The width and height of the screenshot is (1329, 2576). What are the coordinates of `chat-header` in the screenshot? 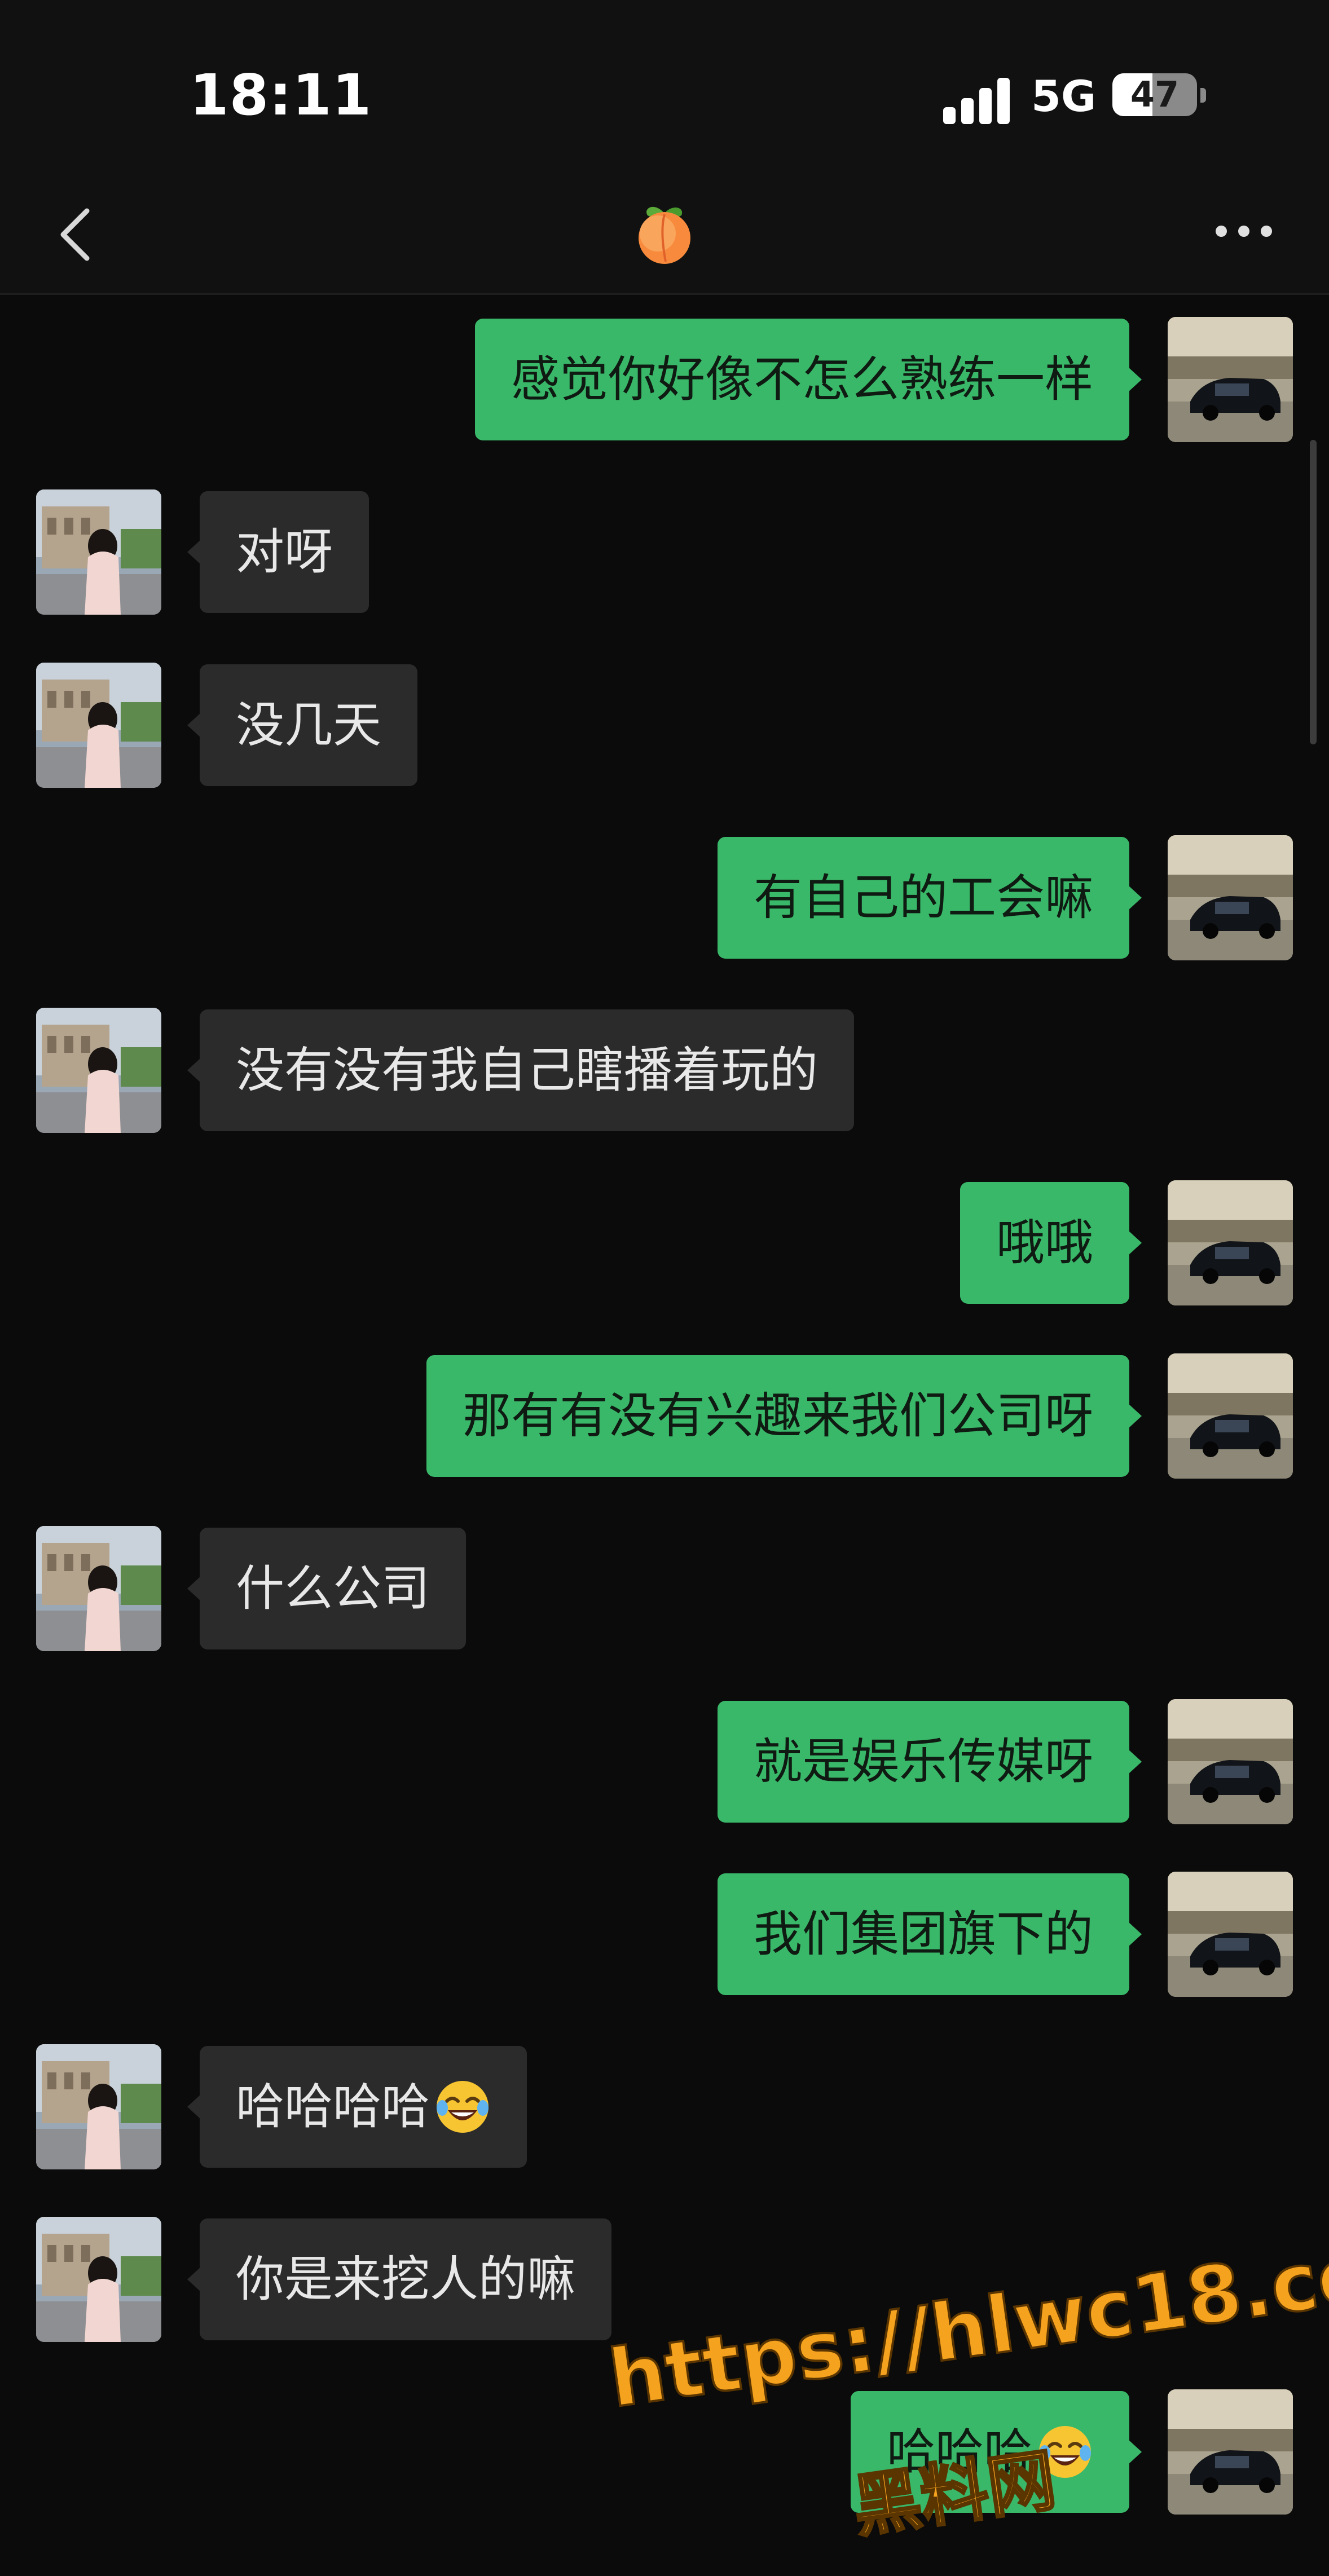 It's located at (664, 232).